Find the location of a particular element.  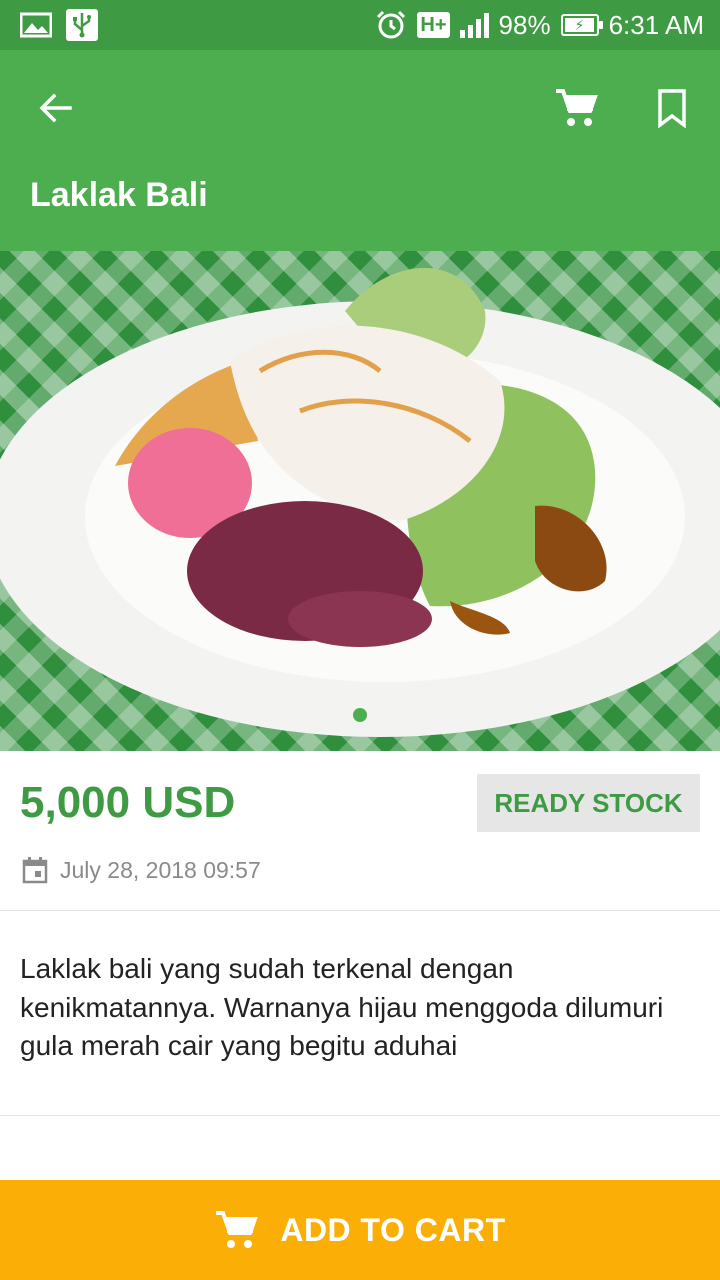

clock: 6:31 AM is located at coordinates (656, 24).